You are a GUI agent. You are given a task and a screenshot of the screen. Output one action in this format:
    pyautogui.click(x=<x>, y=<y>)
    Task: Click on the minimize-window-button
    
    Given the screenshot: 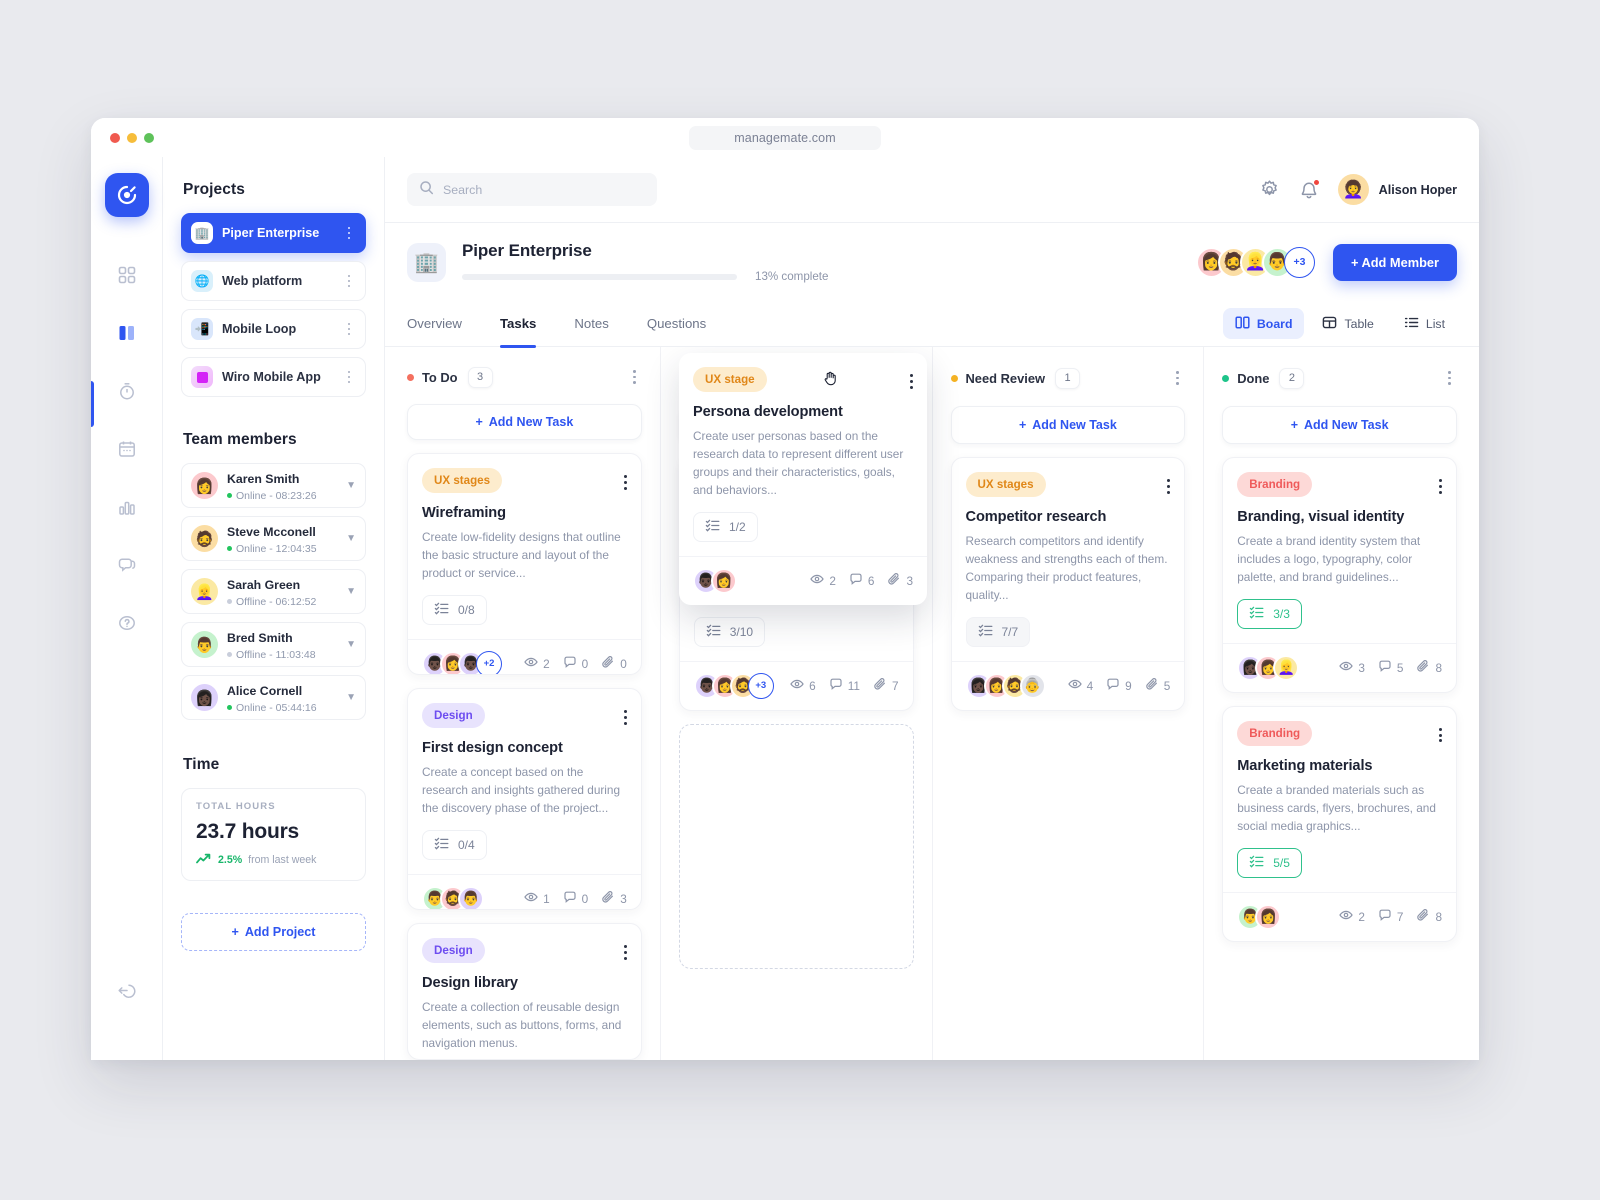 What is the action you would take?
    pyautogui.click(x=132, y=137)
    